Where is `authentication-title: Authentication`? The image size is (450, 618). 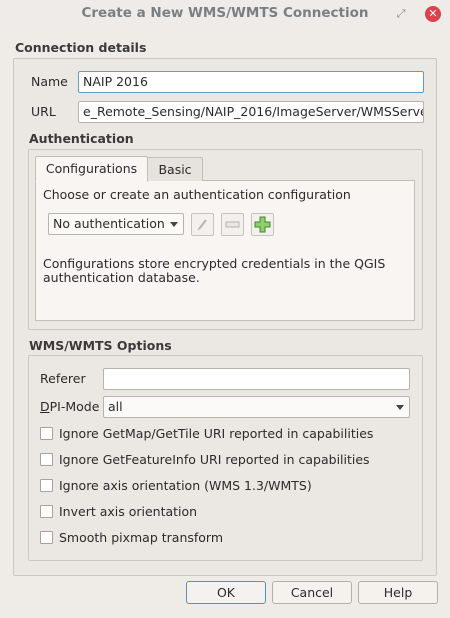
authentication-title: Authentication is located at coordinates (81, 138).